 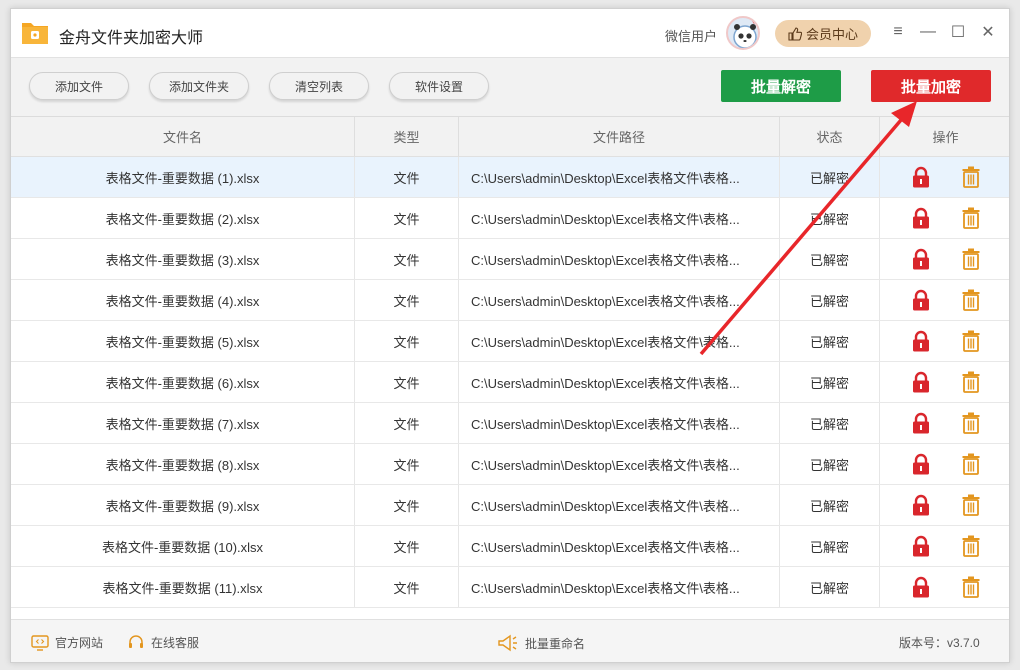 What do you see at coordinates (830, 136) in the screenshot?
I see `header-status: 状态` at bounding box center [830, 136].